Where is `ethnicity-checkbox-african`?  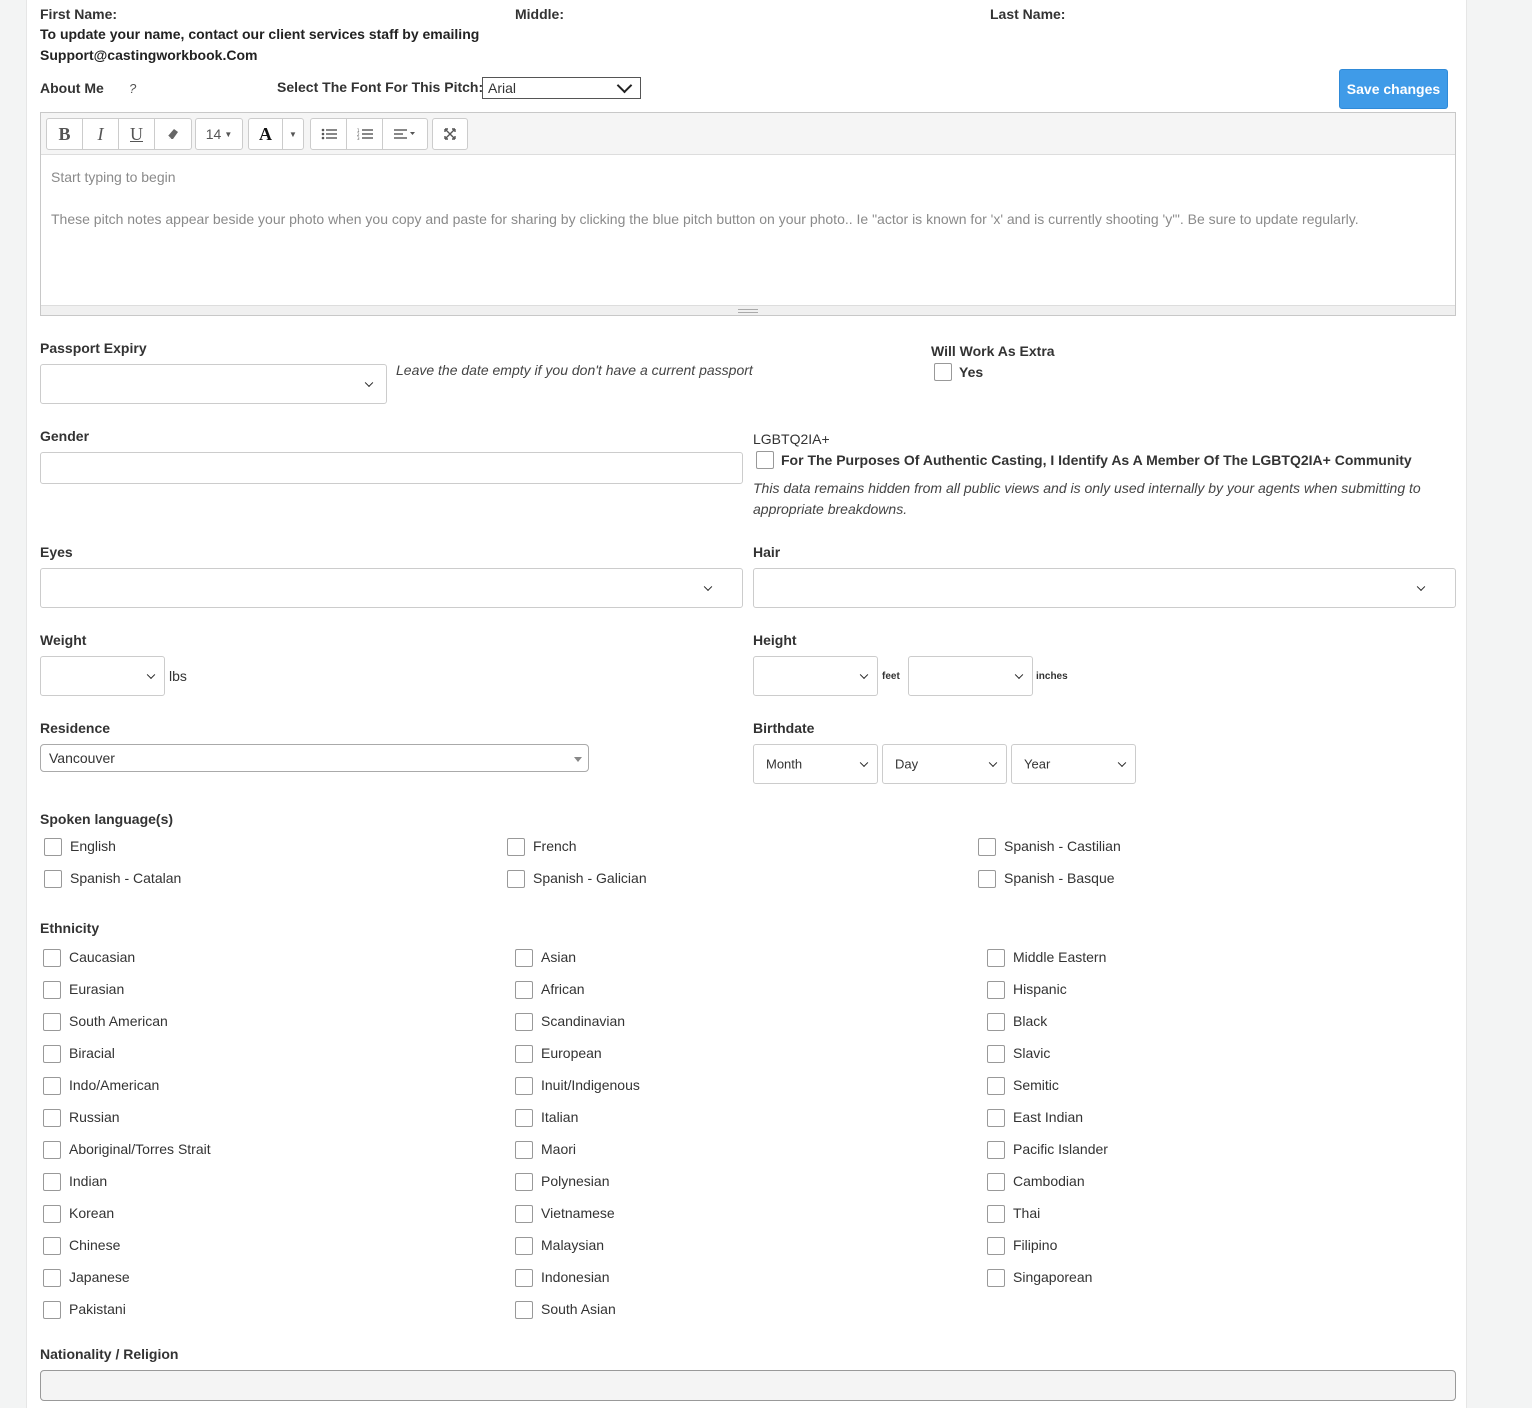
ethnicity-checkbox-african is located at coordinates (524, 990).